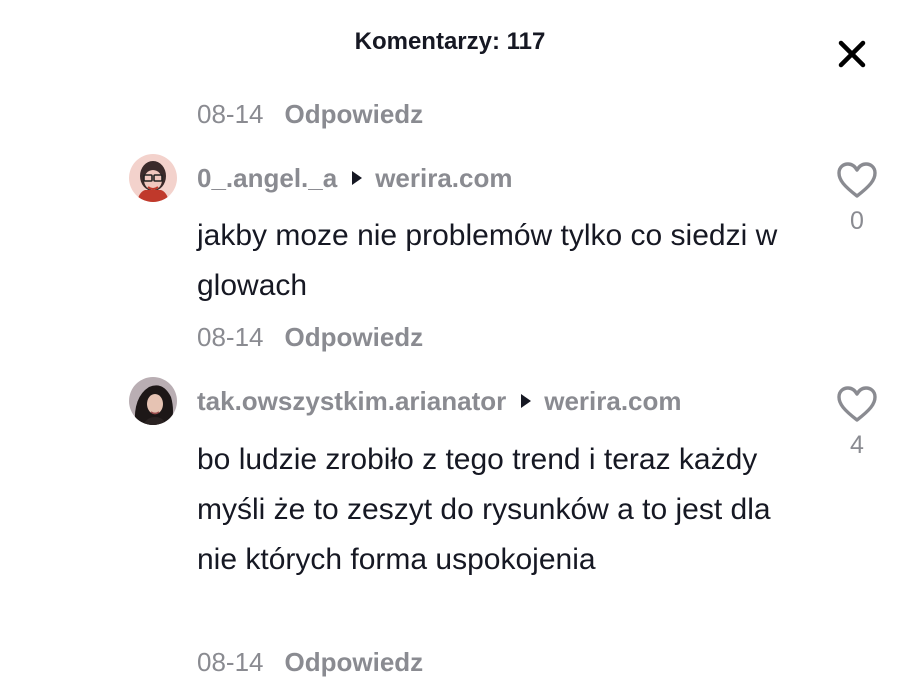  I want to click on like-button: 0, so click(857, 198).